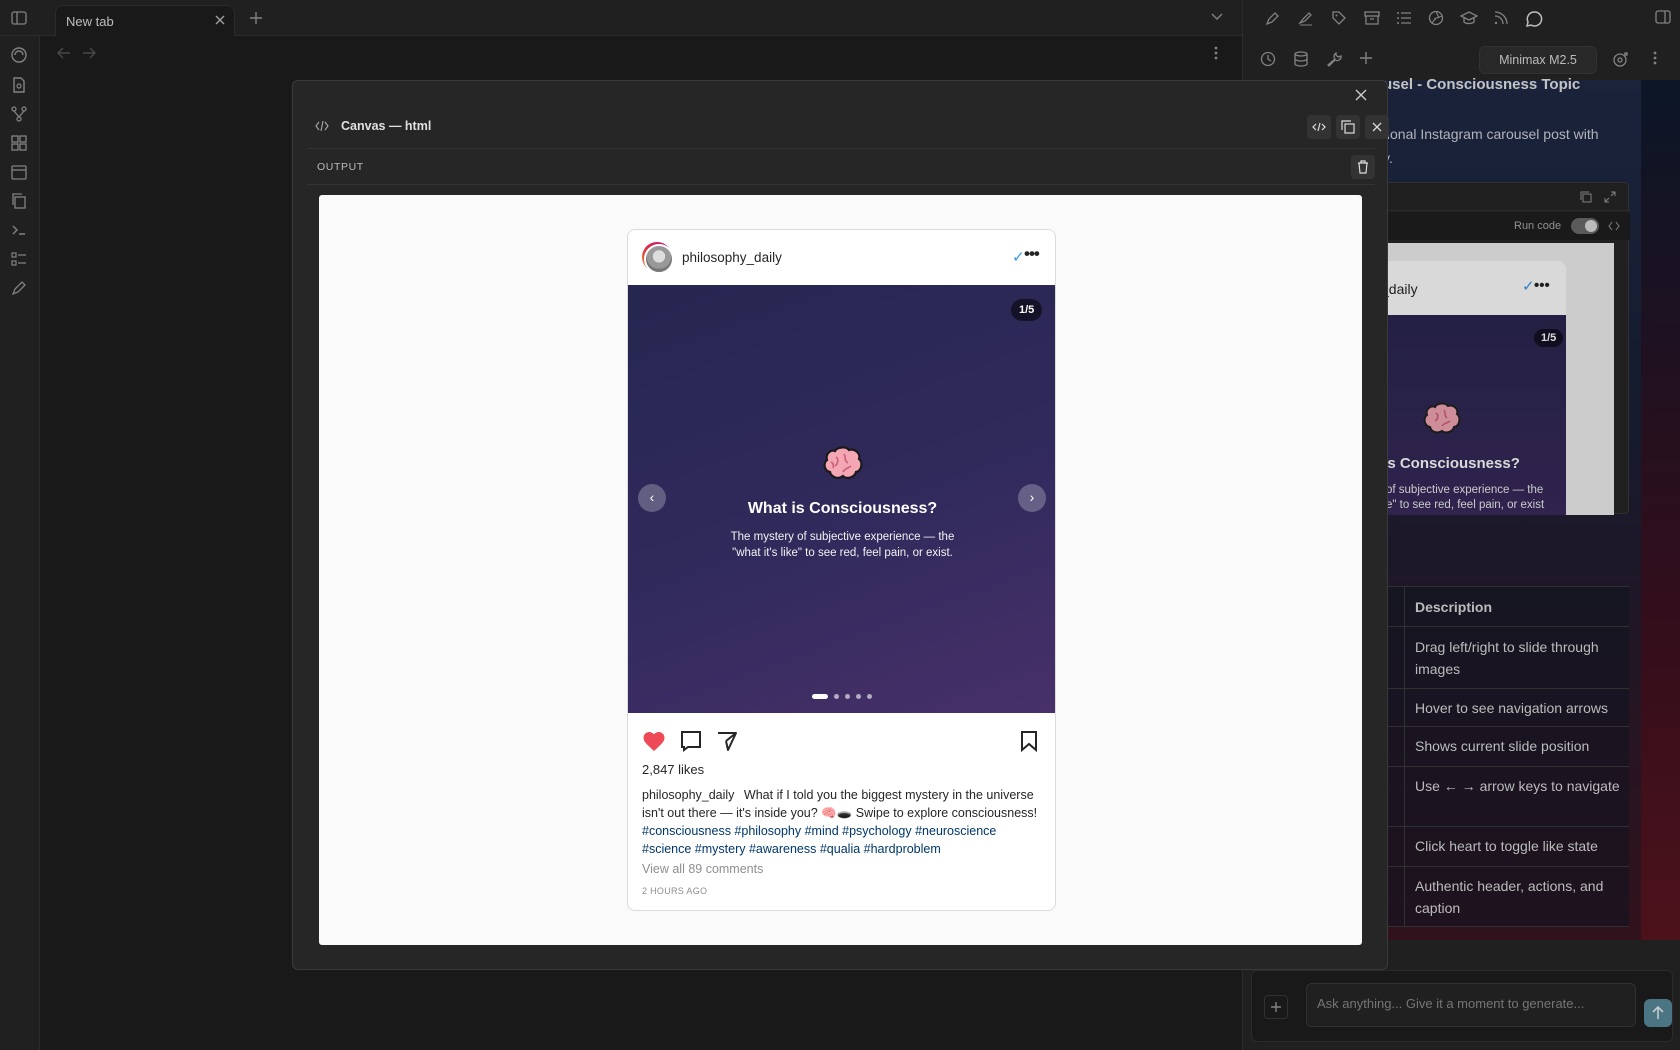 The height and width of the screenshot is (1050, 1680). I want to click on output-label: OUTPUT, so click(340, 167).